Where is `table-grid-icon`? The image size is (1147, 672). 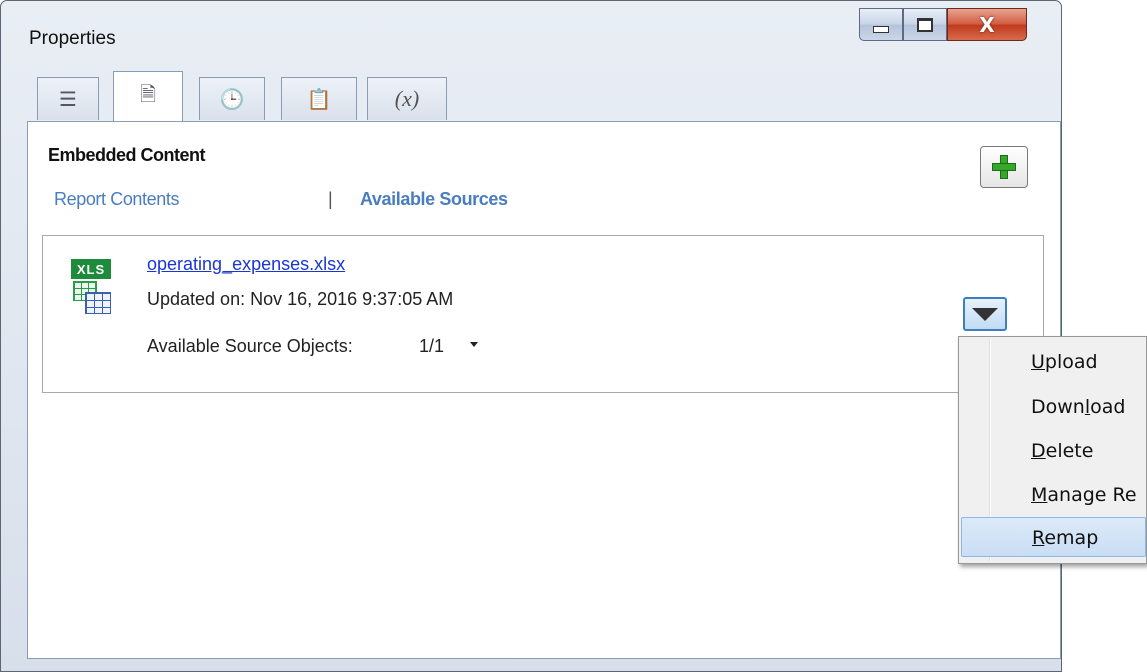 table-grid-icon is located at coordinates (98, 303).